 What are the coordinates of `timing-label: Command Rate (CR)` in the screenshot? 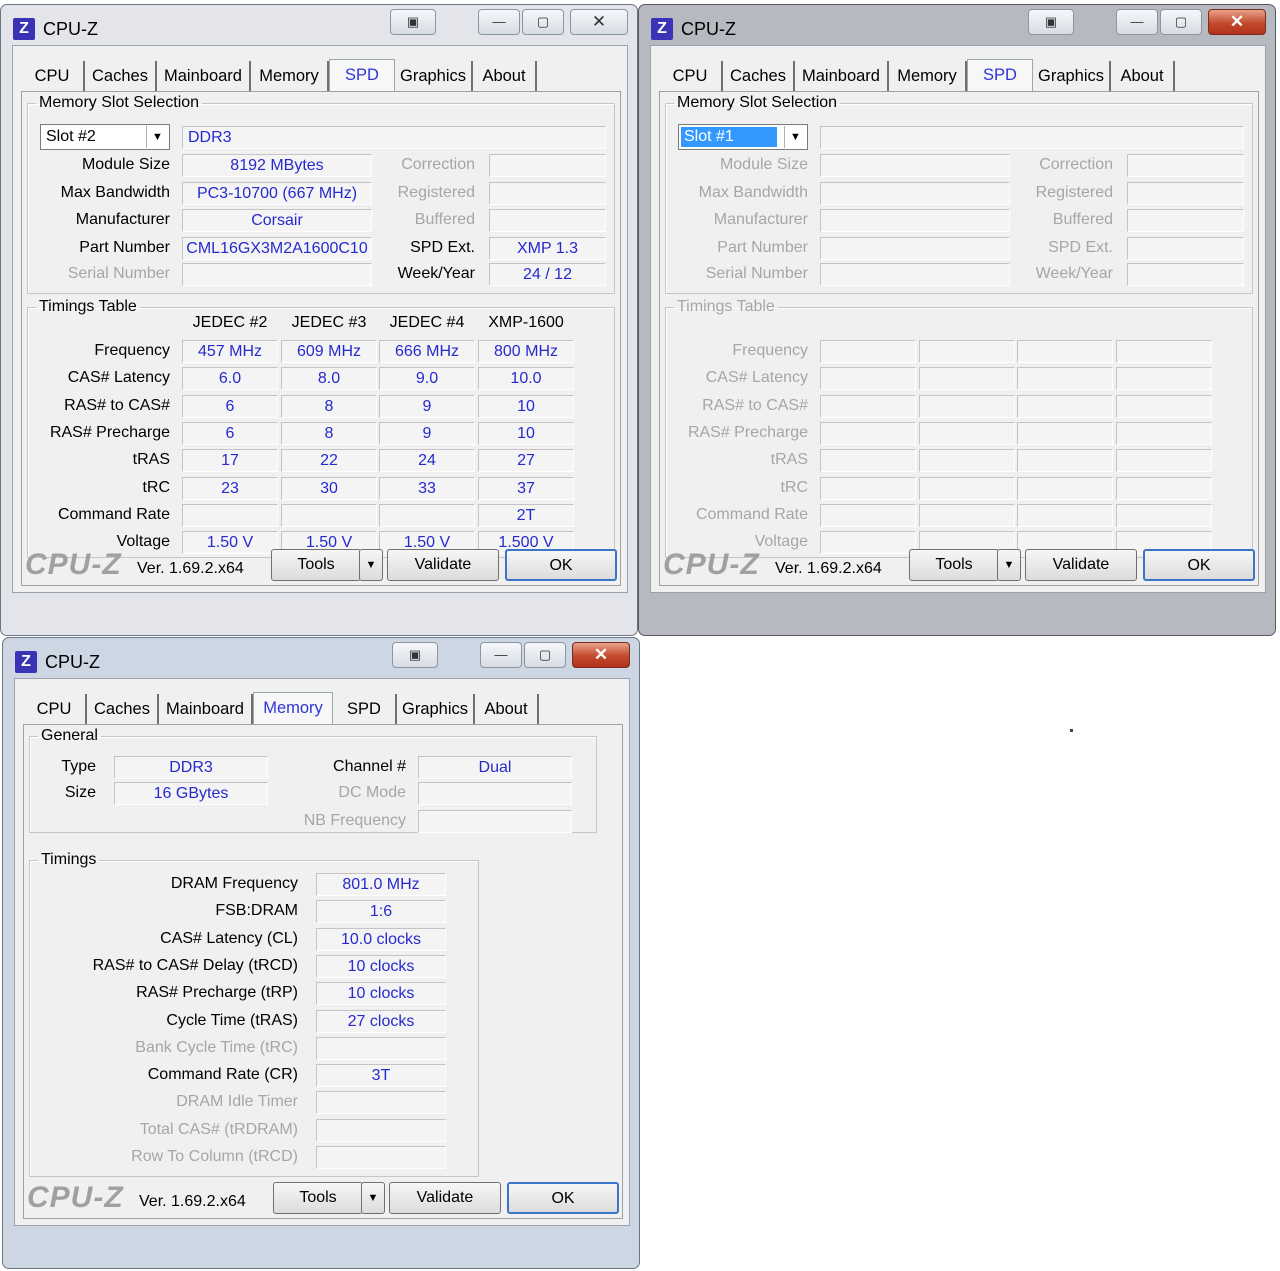 It's located at (222, 1074).